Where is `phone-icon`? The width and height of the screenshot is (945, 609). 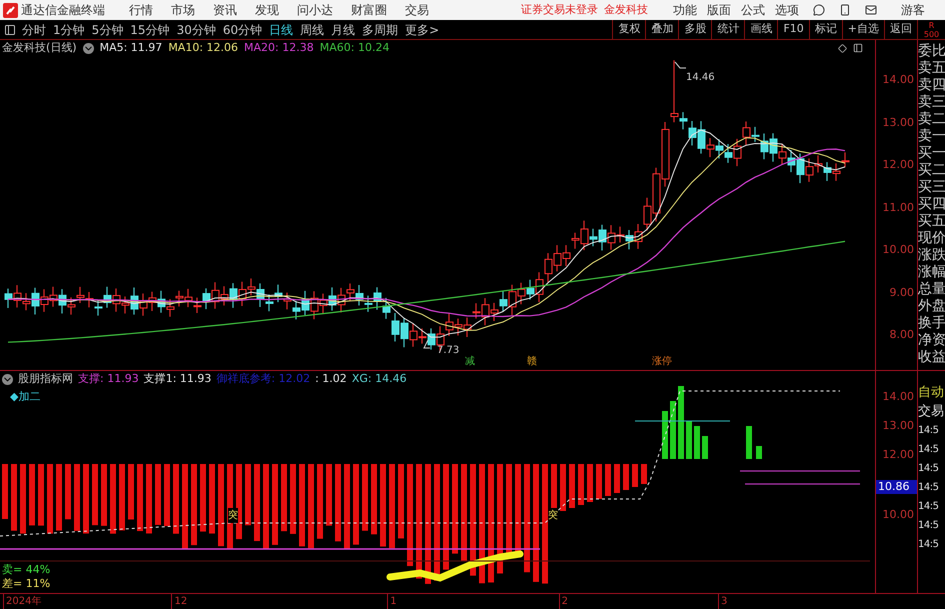 phone-icon is located at coordinates (845, 10).